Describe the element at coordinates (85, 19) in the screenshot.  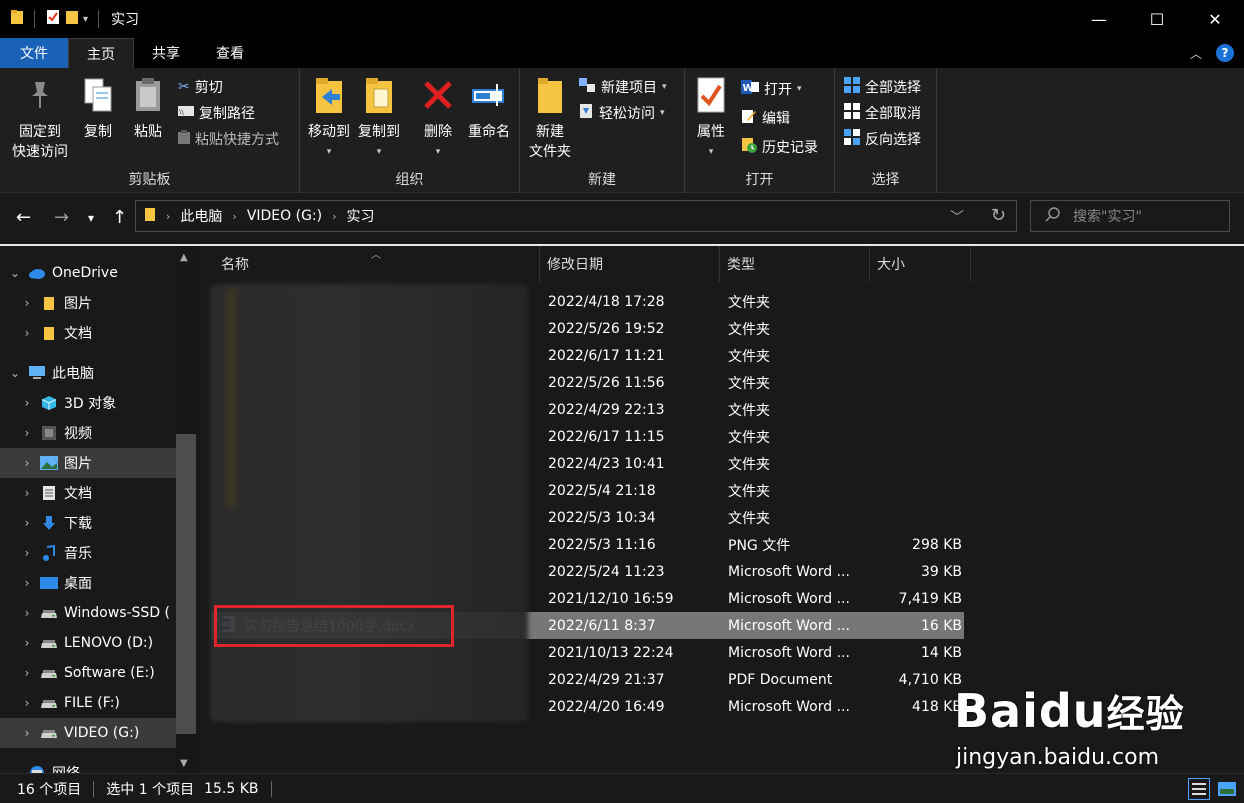
I see `customize-toolbar-icon: ▾` at that location.